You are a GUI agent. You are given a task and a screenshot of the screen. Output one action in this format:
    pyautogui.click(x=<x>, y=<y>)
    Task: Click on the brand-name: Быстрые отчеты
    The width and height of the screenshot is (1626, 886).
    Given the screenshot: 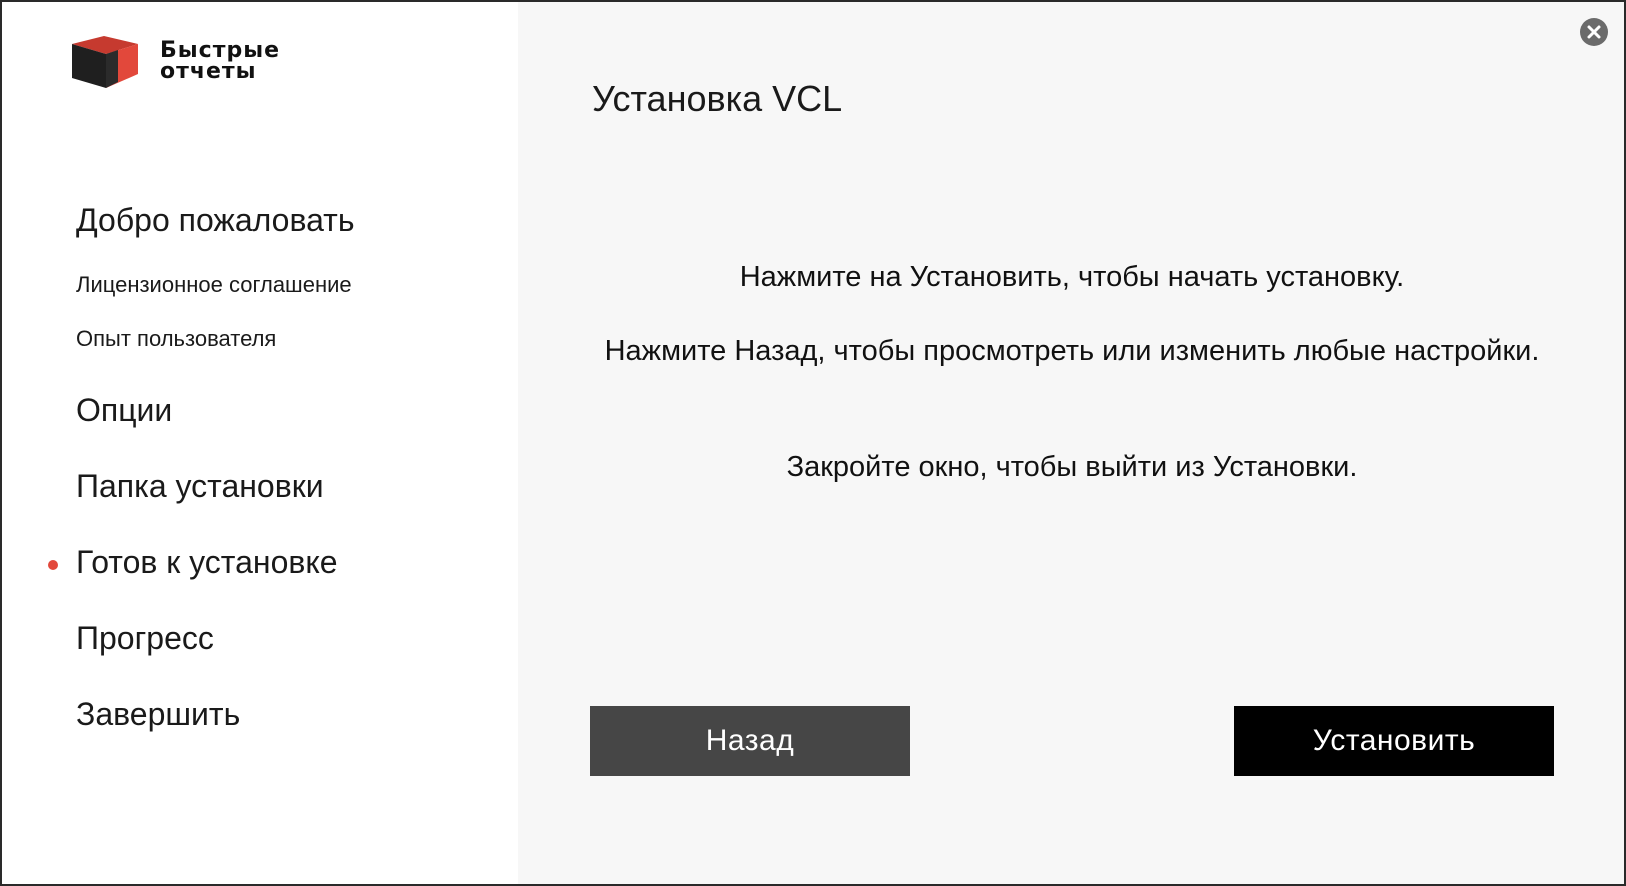 What is the action you would take?
    pyautogui.click(x=220, y=61)
    